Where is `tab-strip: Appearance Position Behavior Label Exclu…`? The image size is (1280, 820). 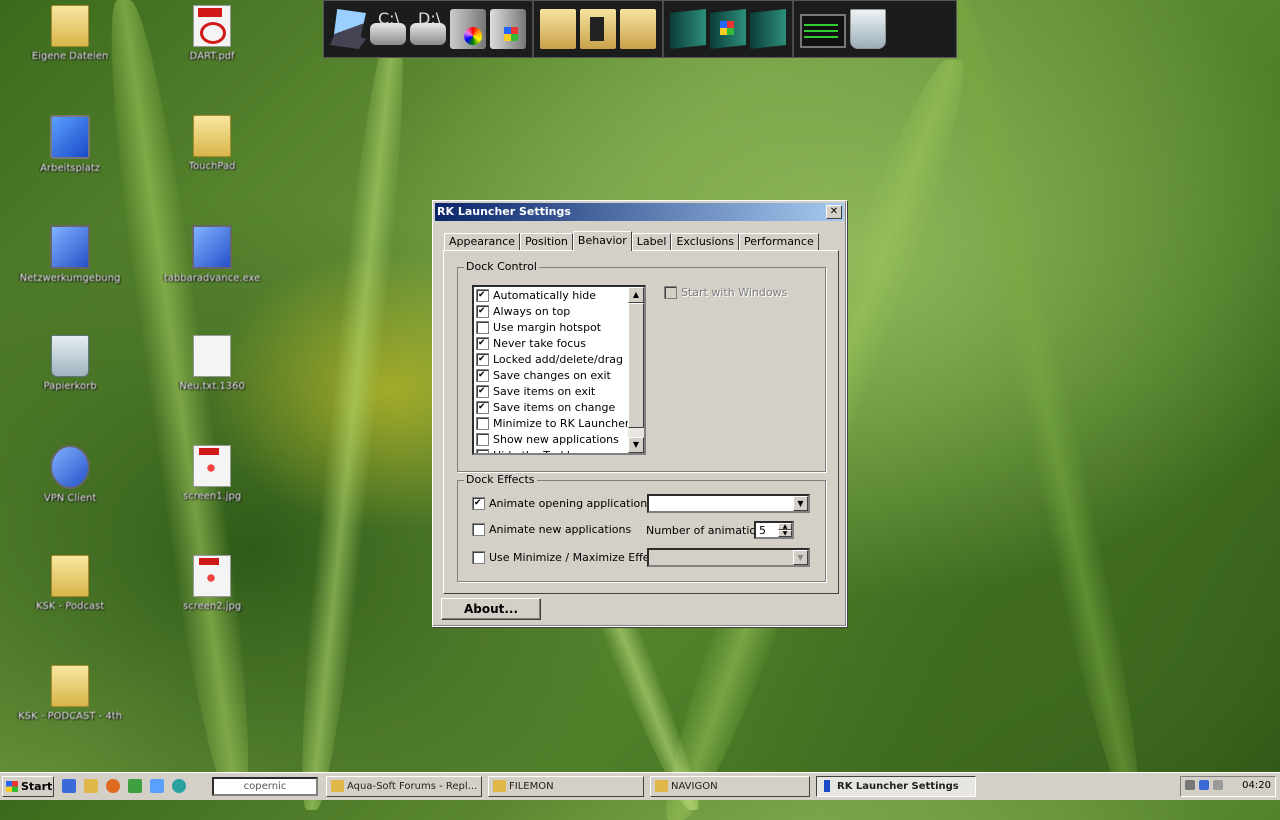 tab-strip: Appearance Position Behavior Label Exclu… is located at coordinates (631, 241).